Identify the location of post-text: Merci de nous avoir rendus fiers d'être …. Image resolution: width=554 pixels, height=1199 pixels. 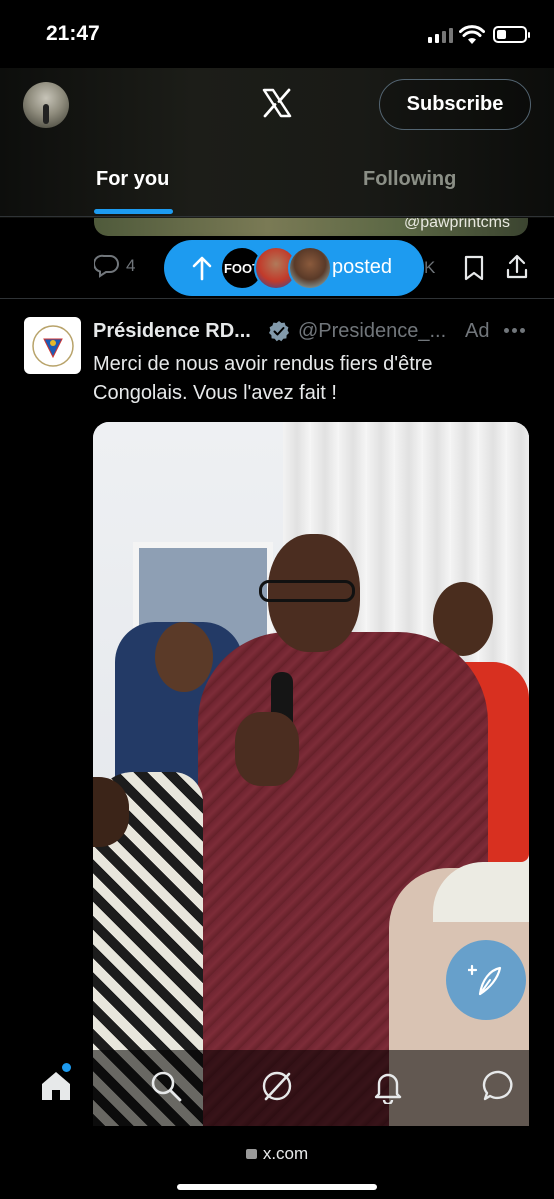
(263, 378).